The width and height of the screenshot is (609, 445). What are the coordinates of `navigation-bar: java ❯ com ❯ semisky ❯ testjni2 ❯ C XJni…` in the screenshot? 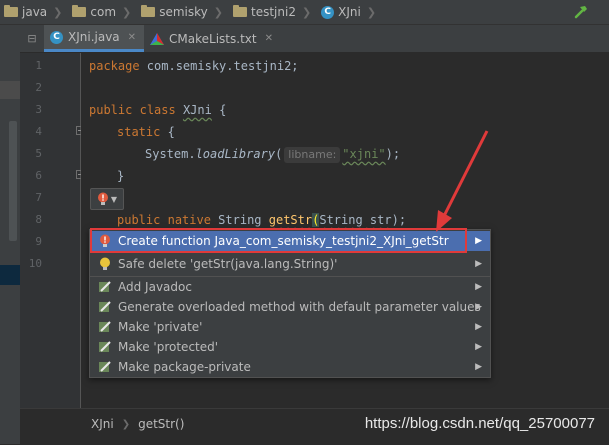 It's located at (304, 12).